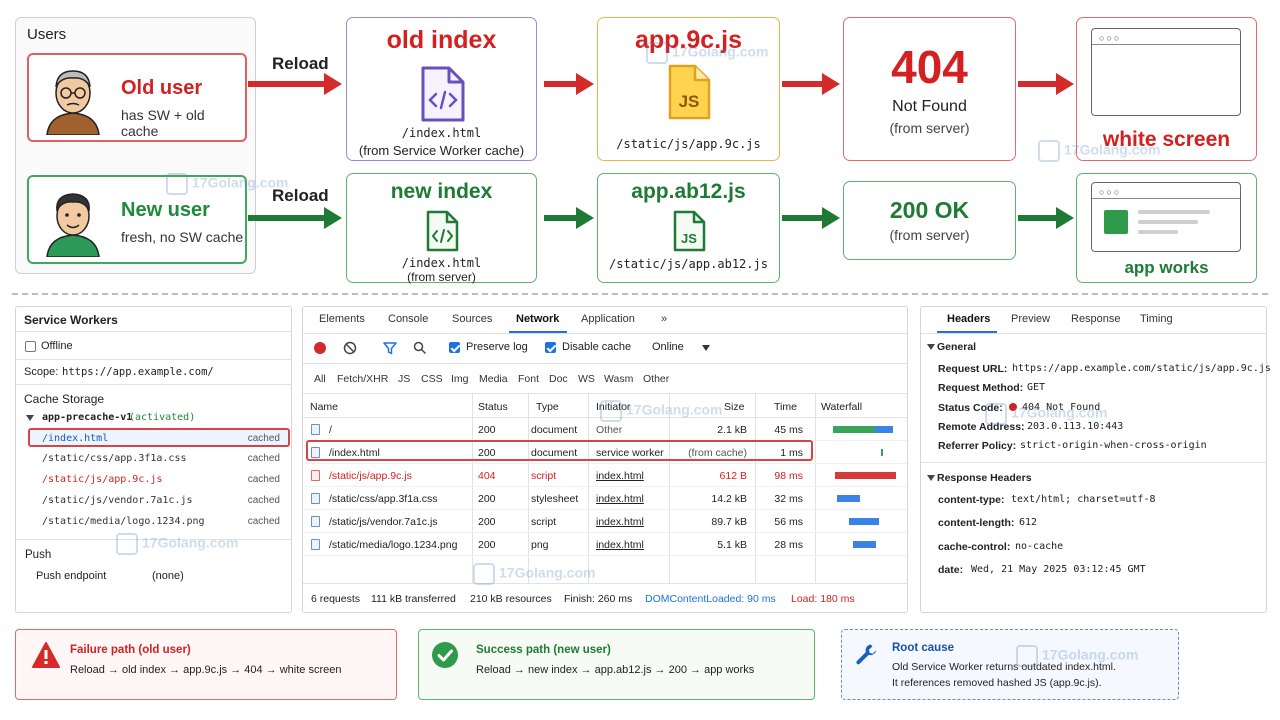 The height and width of the screenshot is (720, 1280). Describe the element at coordinates (487, 522) in the screenshot. I see `row-status: 200` at that location.